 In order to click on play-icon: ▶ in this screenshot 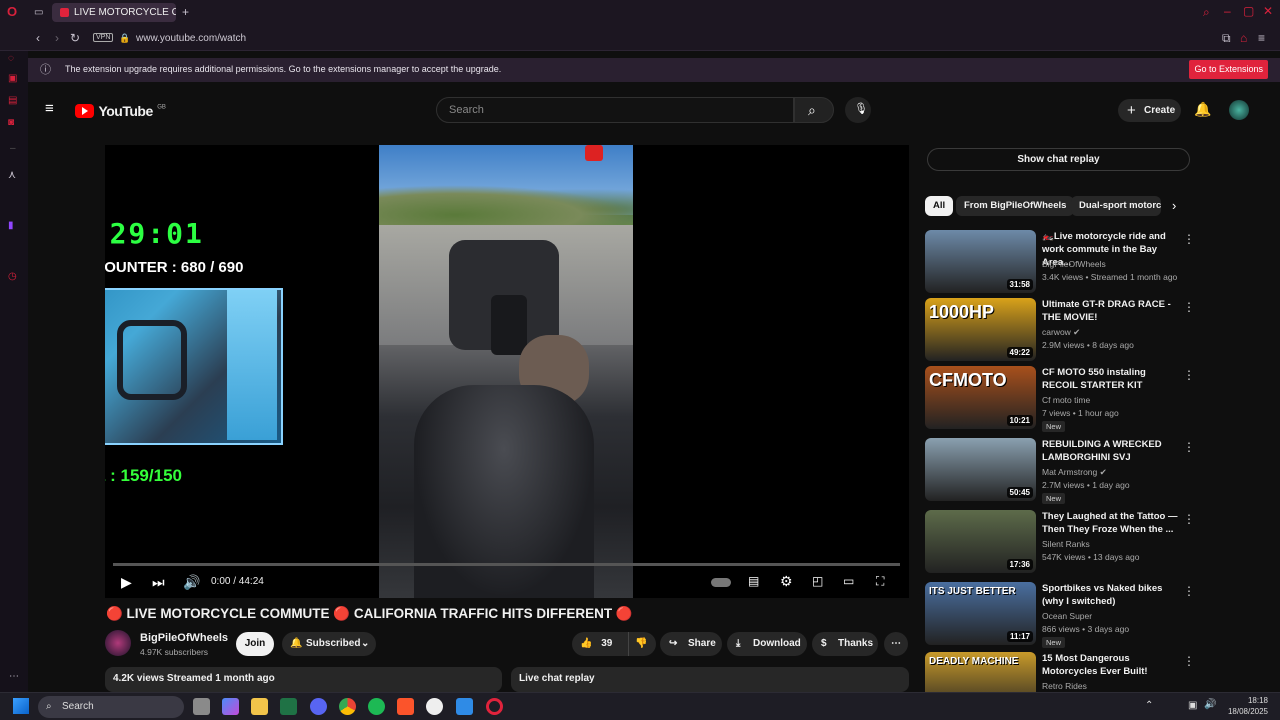, I will do `click(126, 582)`.